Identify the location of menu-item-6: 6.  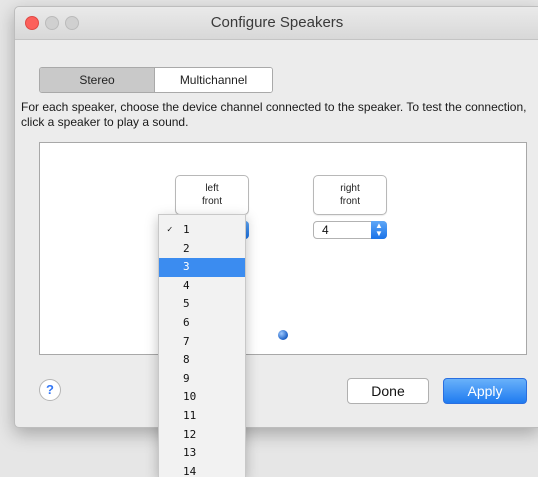
(202, 323).